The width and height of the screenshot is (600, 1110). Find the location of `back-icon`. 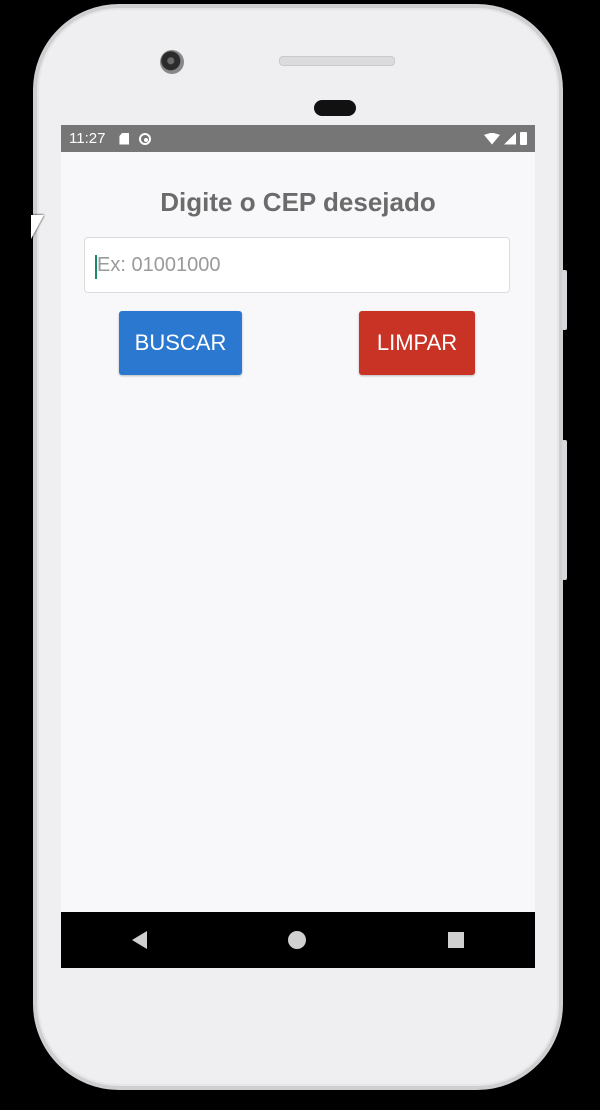

back-icon is located at coordinates (139, 940).